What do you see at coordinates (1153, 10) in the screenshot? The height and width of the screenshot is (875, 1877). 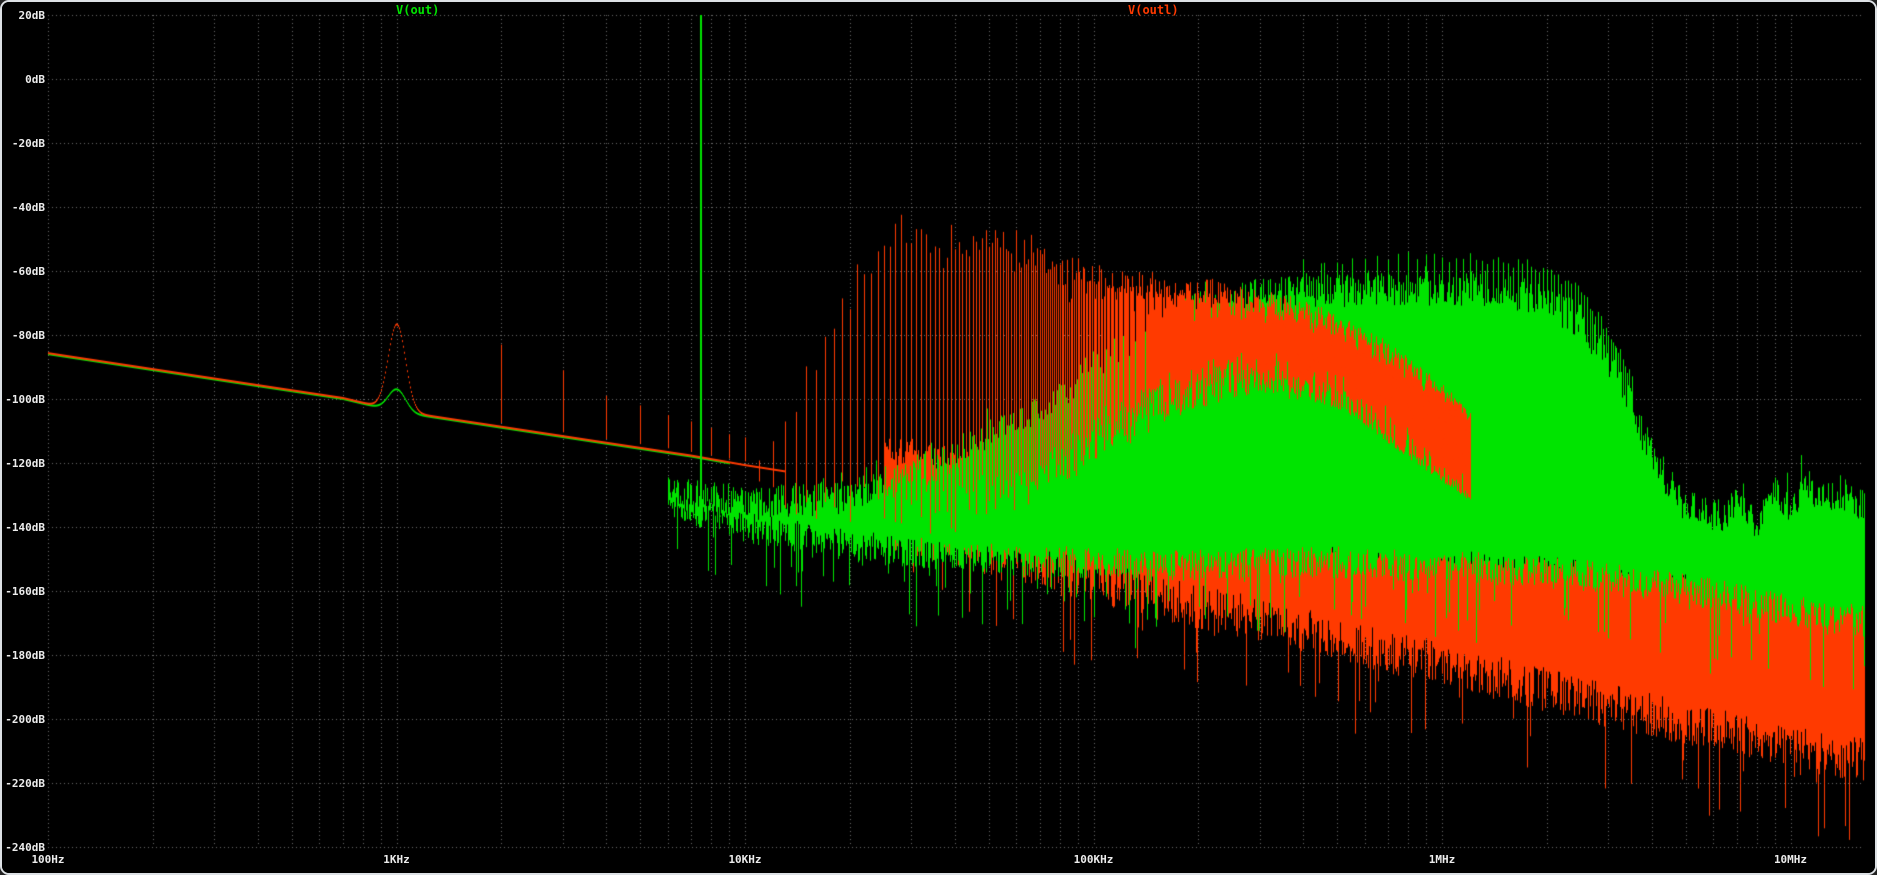 I see `legend-trace-label: V(outl)` at bounding box center [1153, 10].